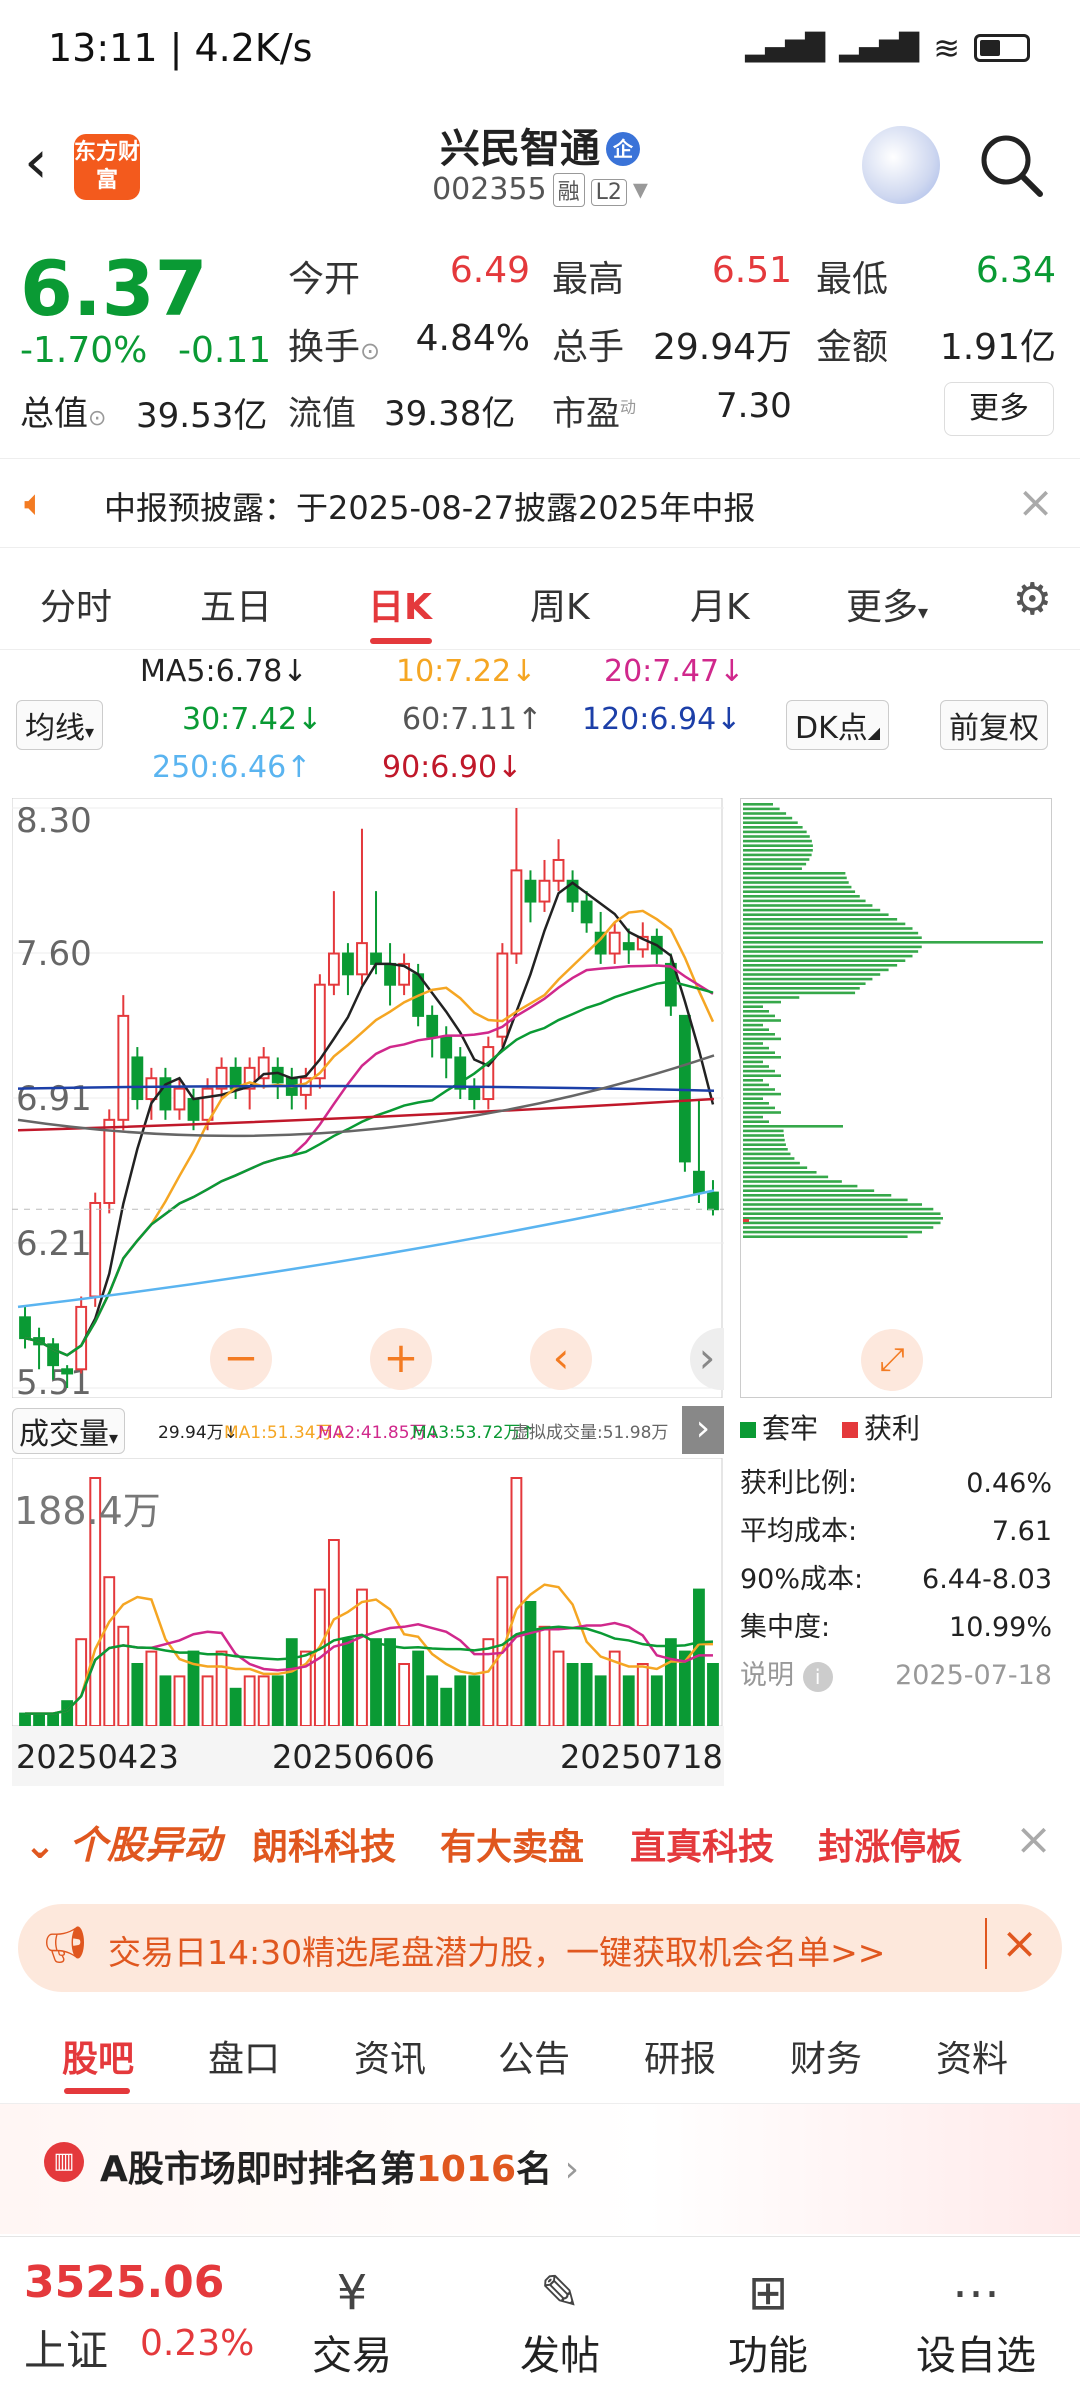 The image size is (1080, 2400). I want to click on ma90-value: 90:6.90↓, so click(452, 767).